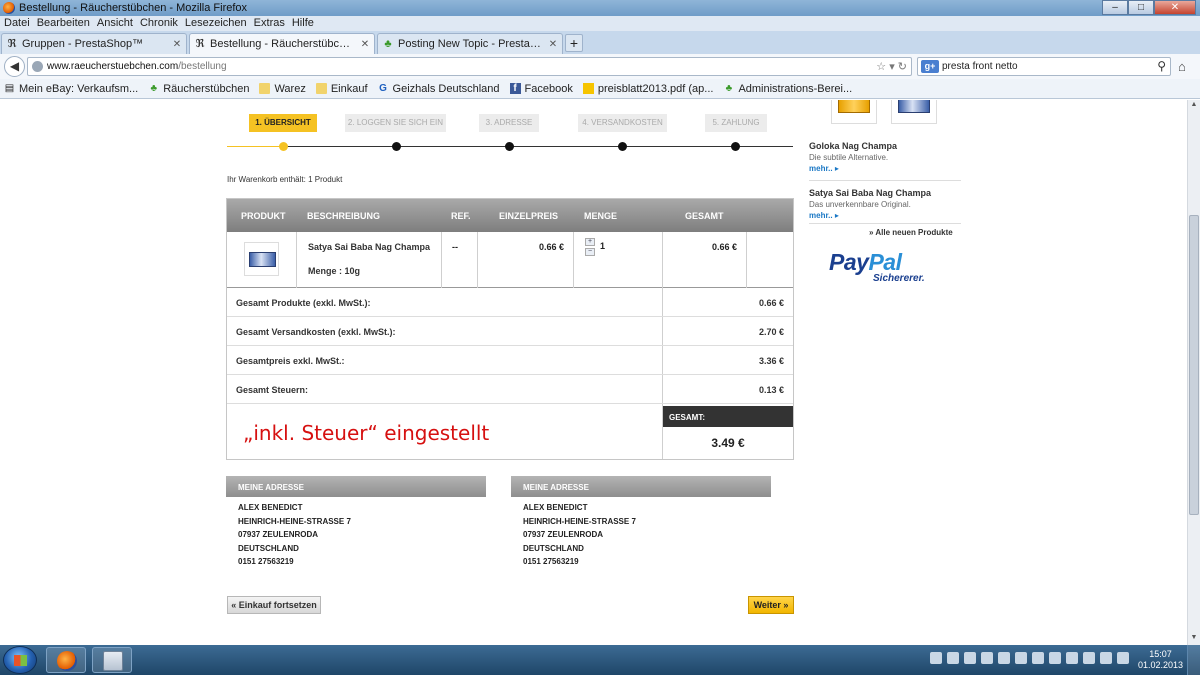 Image resolution: width=1200 pixels, height=675 pixels. I want to click on progress-line, so click(538, 146).